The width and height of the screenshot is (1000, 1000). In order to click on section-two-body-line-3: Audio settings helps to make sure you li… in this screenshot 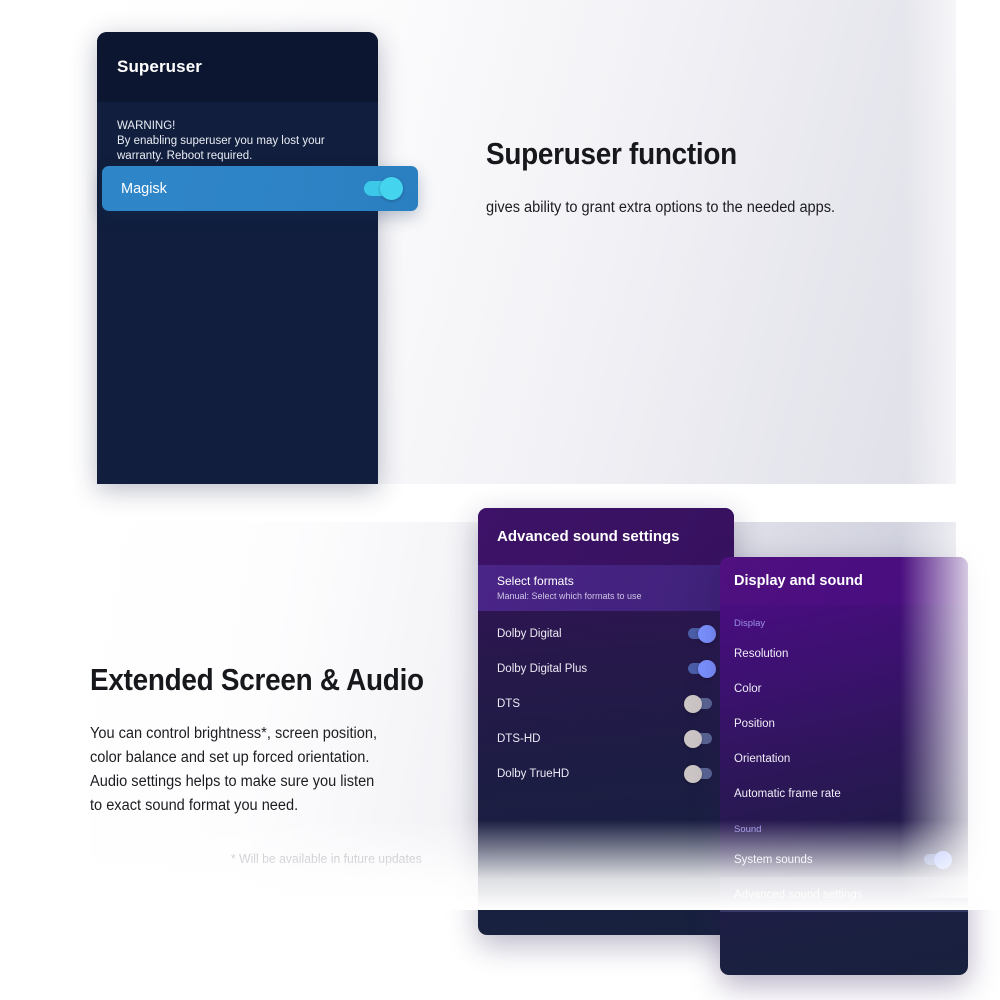, I will do `click(232, 781)`.